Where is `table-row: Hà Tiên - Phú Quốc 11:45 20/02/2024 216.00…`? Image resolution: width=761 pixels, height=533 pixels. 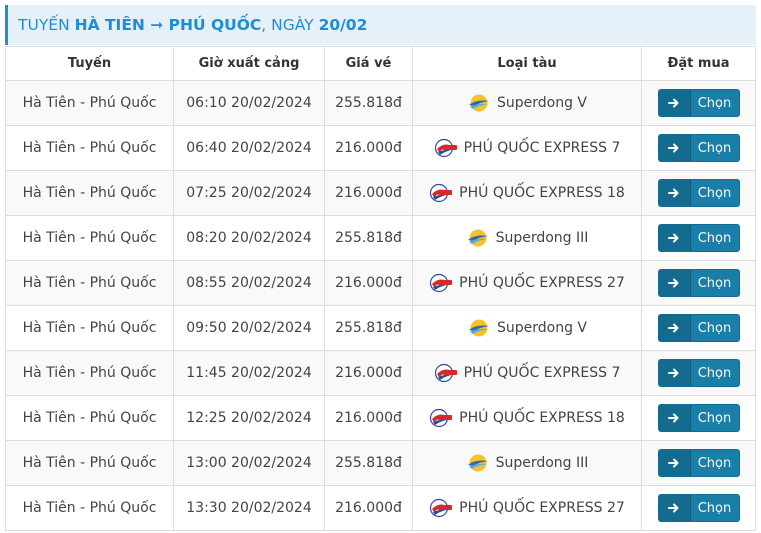
table-row: Hà Tiên - Phú Quốc 11:45 20/02/2024 216.00… is located at coordinates (380, 373).